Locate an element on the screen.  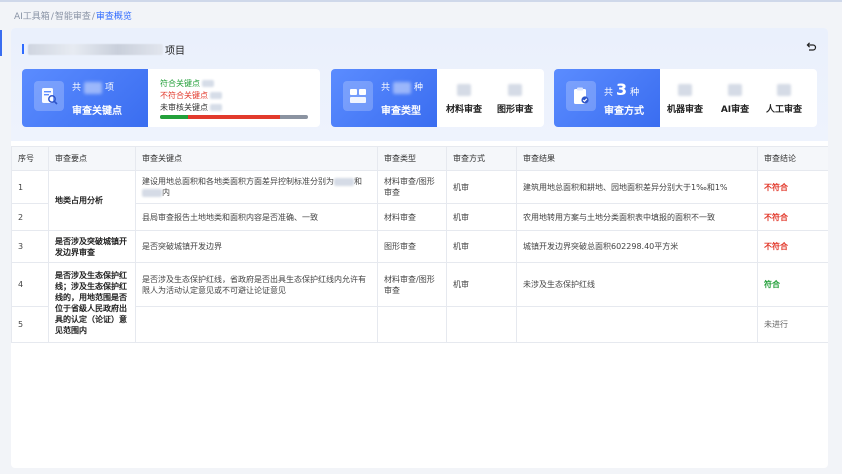
table-header-row: 序号 审查要点 审查关键点 审查类型 审查方式 审查结果 审查结论 is located at coordinates (419, 158).